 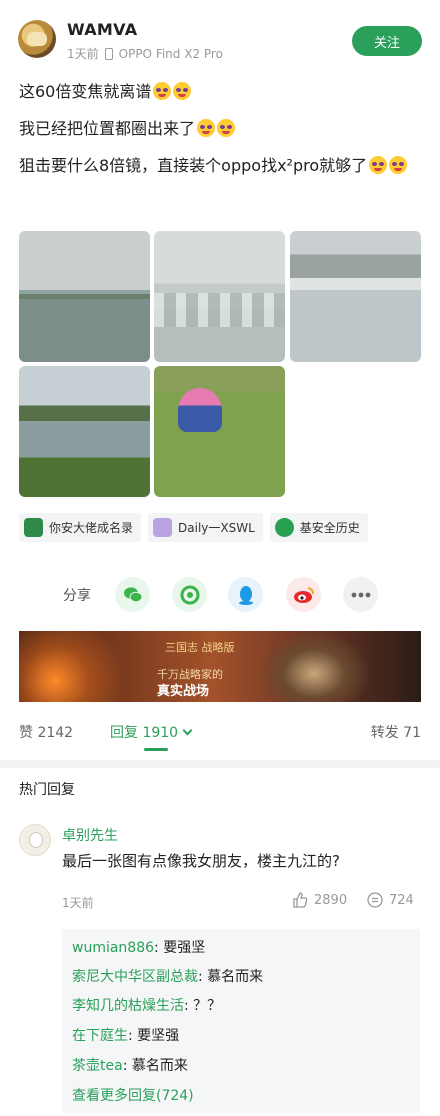 What do you see at coordinates (284, 527) in the screenshot?
I see `topic-green-round-icon` at bounding box center [284, 527].